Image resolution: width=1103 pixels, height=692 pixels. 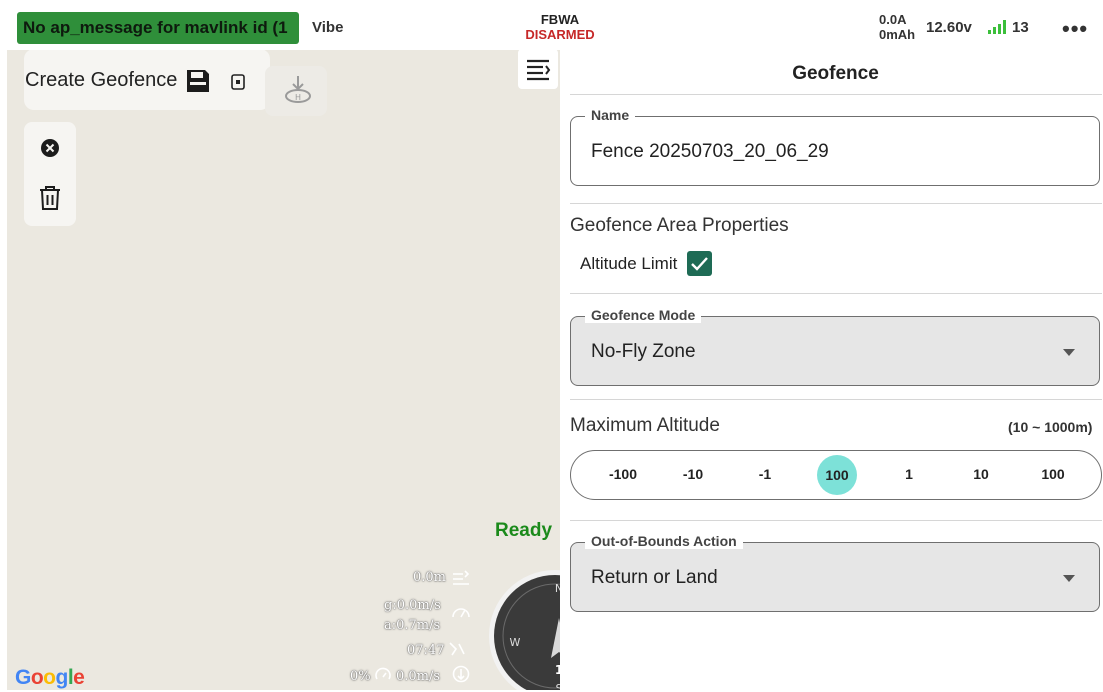 What do you see at coordinates (457, 649) in the screenshot?
I see `flight-path-icon` at bounding box center [457, 649].